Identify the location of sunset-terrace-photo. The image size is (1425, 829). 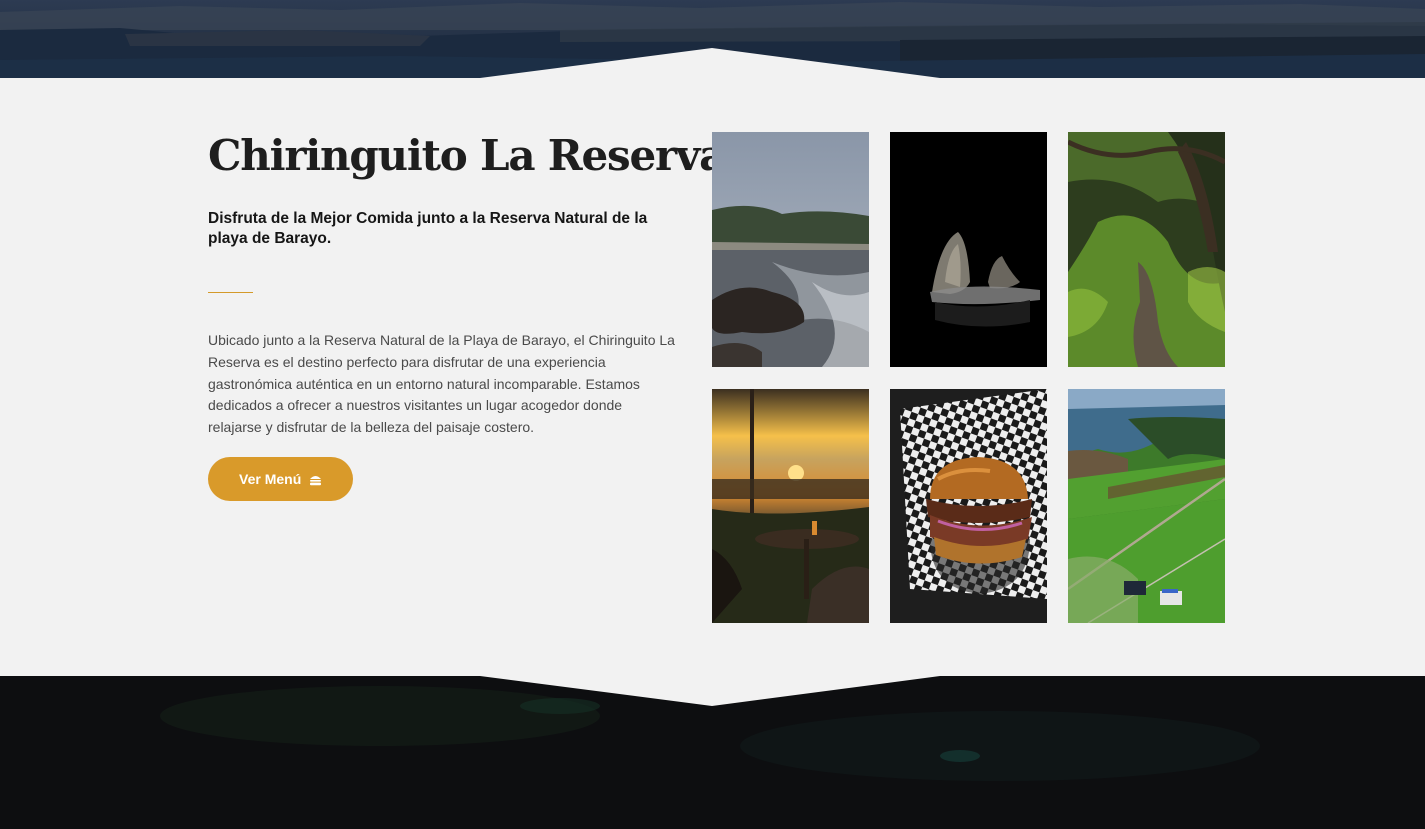
(790, 506).